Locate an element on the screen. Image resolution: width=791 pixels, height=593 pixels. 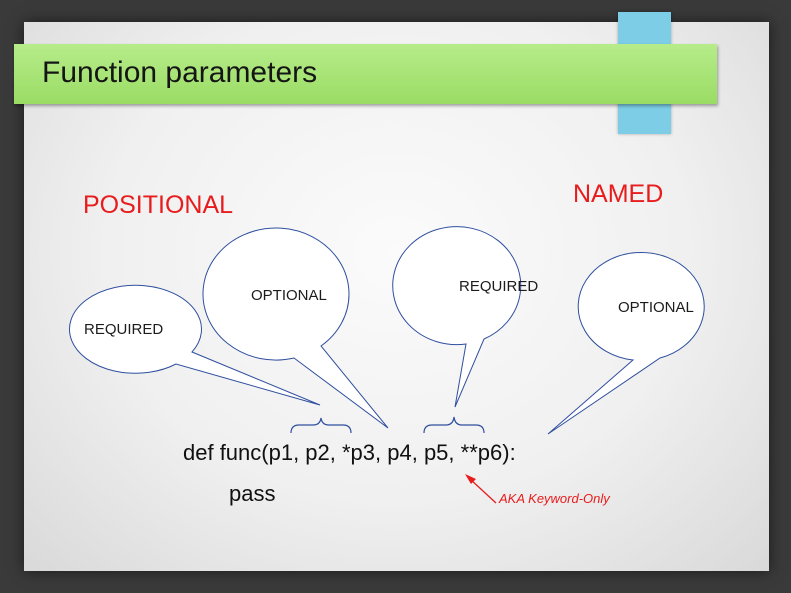
bubble-named-required is located at coordinates (457, 317).